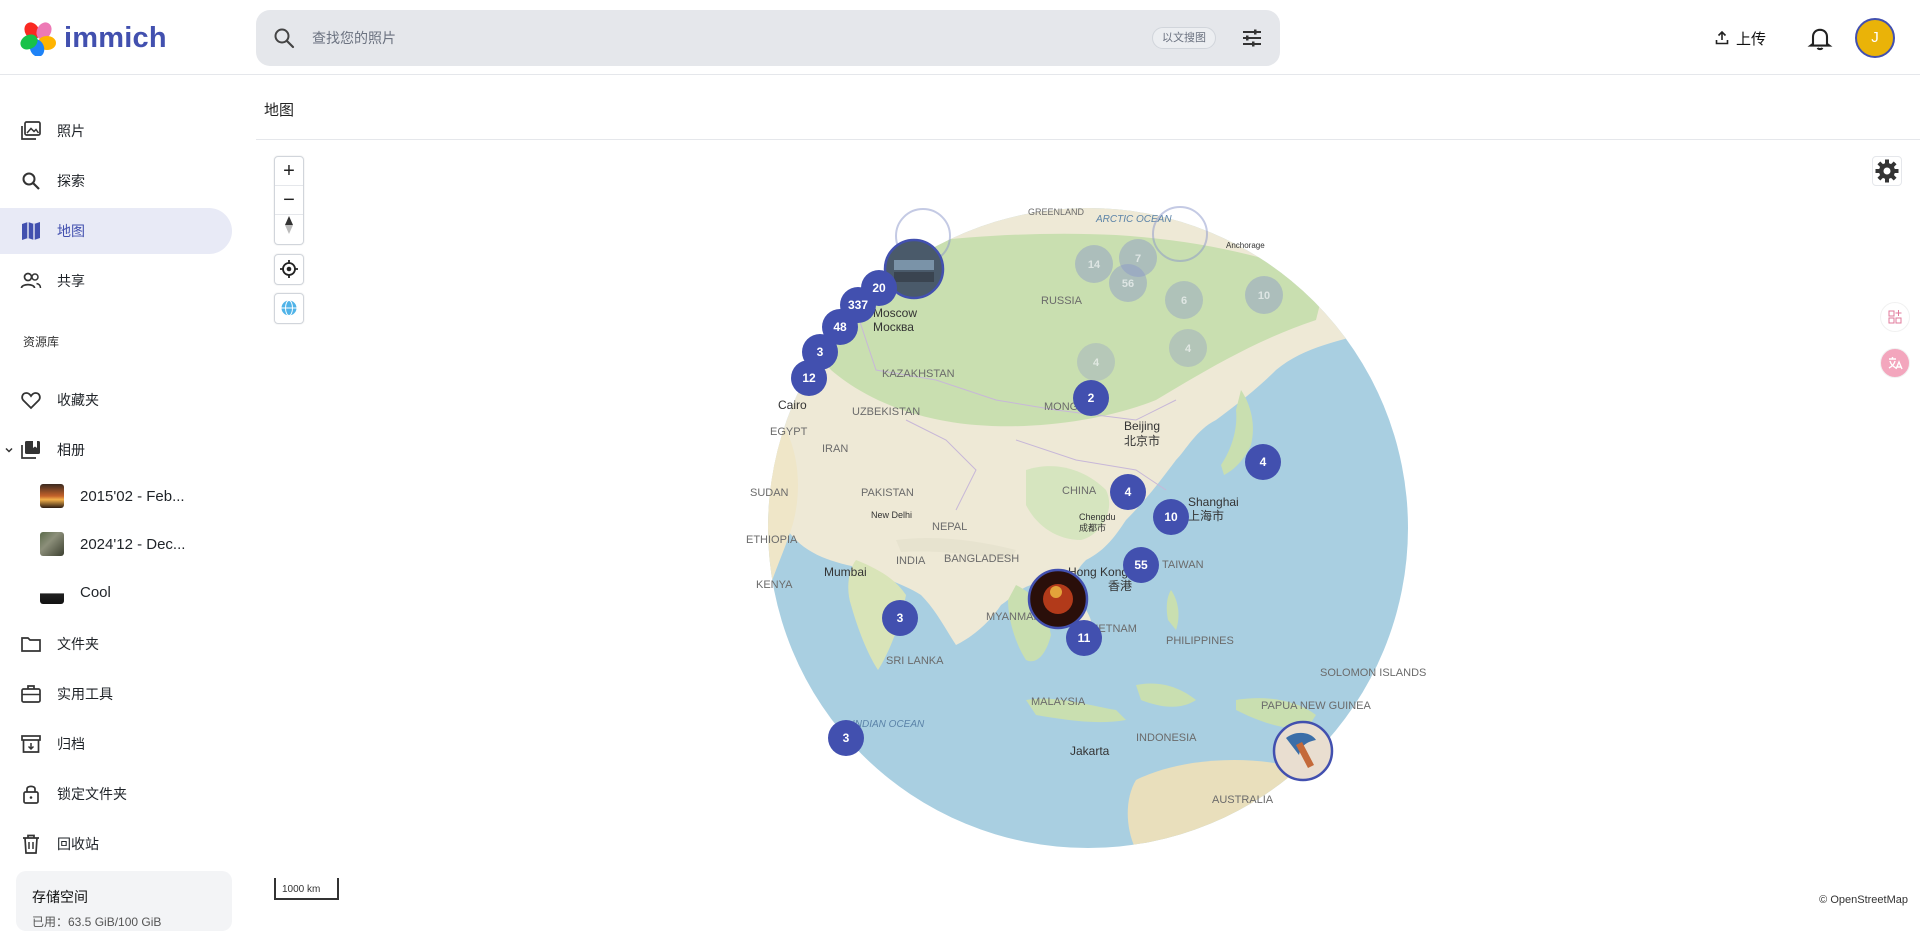  What do you see at coordinates (116, 644) in the screenshot?
I see `sidebar-item-folders: 文件夹` at bounding box center [116, 644].